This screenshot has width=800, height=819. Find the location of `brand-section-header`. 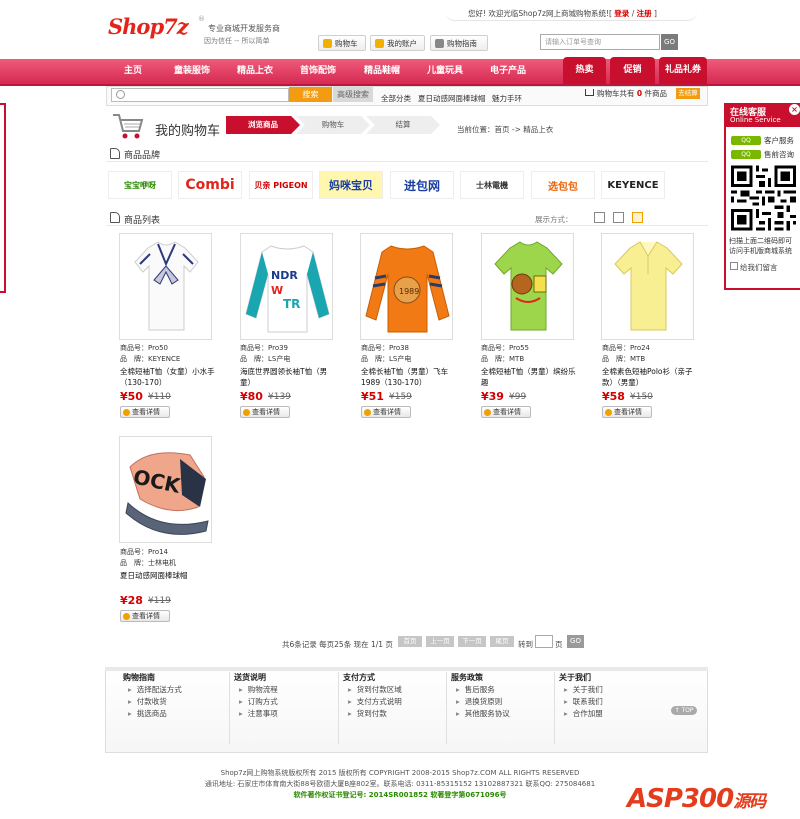

brand-section-header is located at coordinates (407, 154).